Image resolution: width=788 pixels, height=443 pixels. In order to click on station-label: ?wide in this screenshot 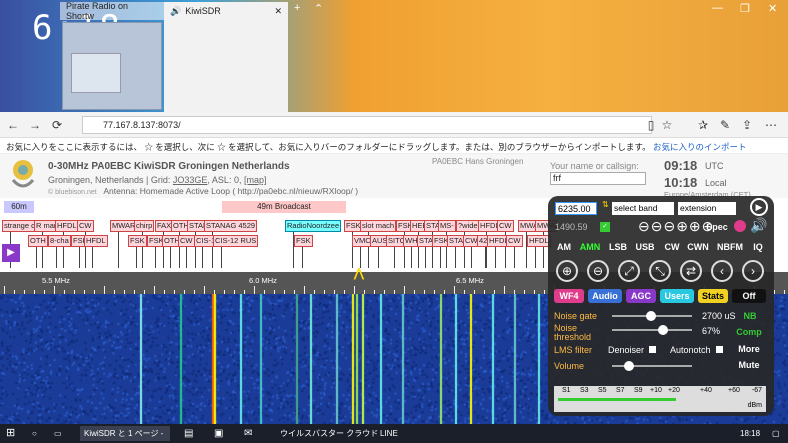, I will do `click(468, 226)`.